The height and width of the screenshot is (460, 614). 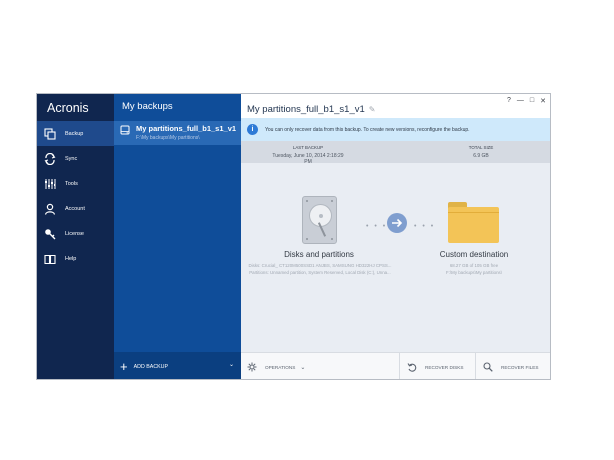 What do you see at coordinates (444, 367) in the screenshot?
I see `recover-disks-label: RECOVER DISKS` at bounding box center [444, 367].